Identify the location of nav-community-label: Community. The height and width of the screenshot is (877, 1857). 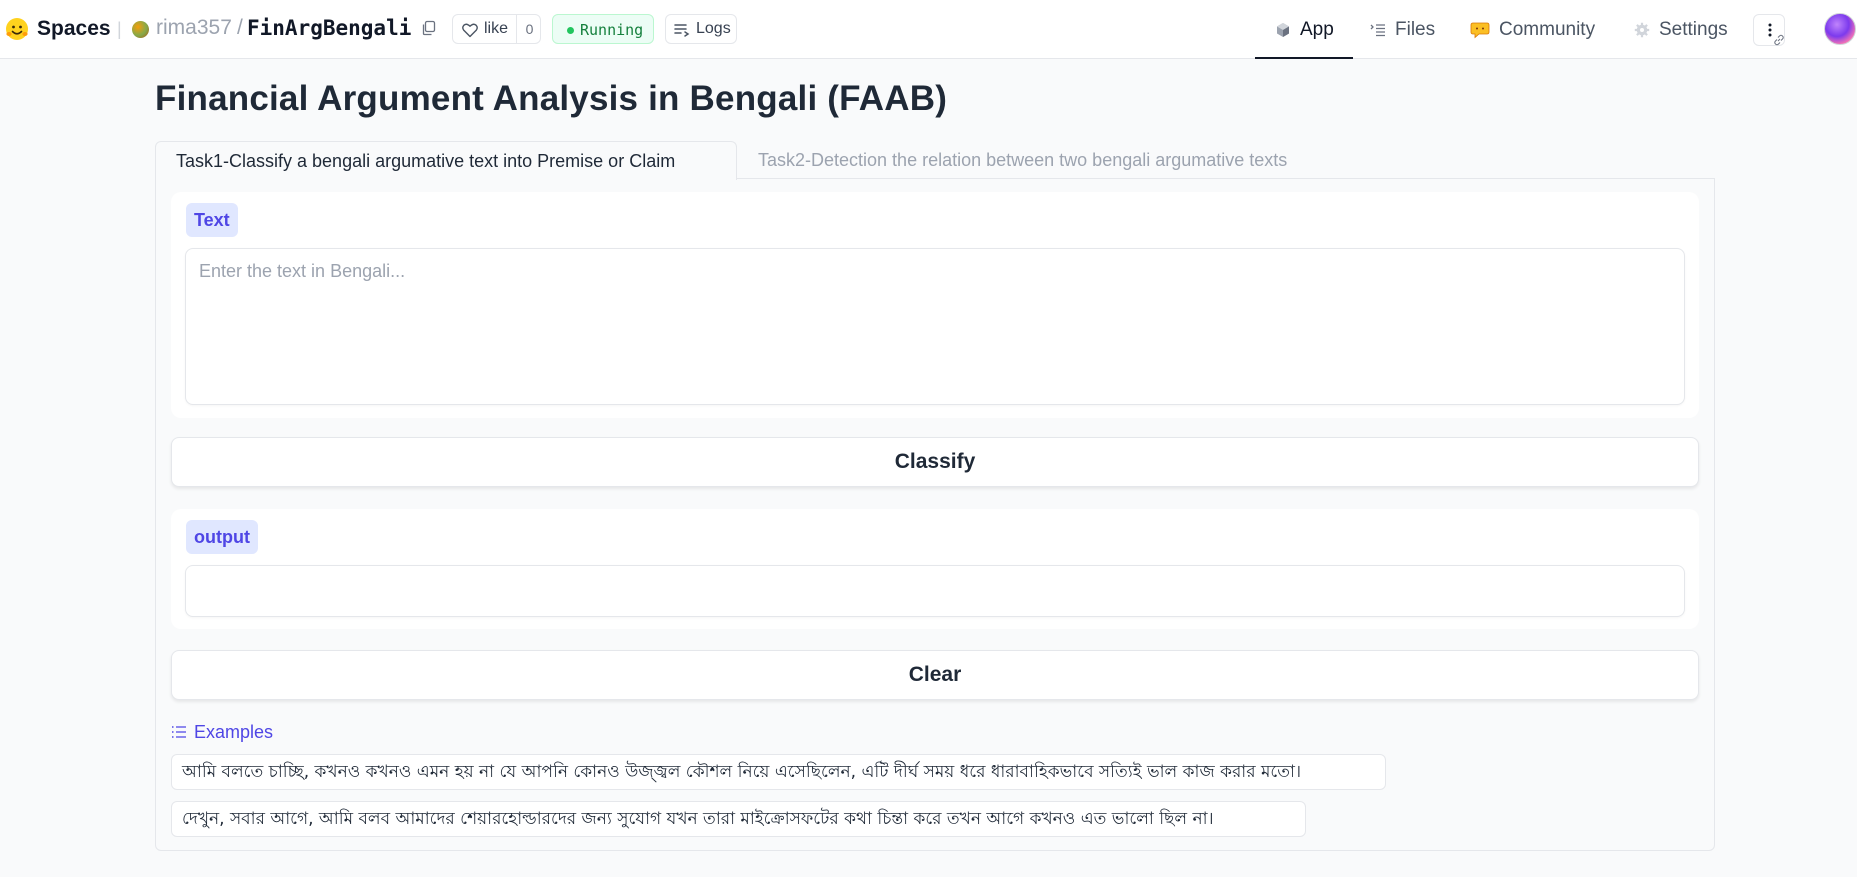
(1547, 29).